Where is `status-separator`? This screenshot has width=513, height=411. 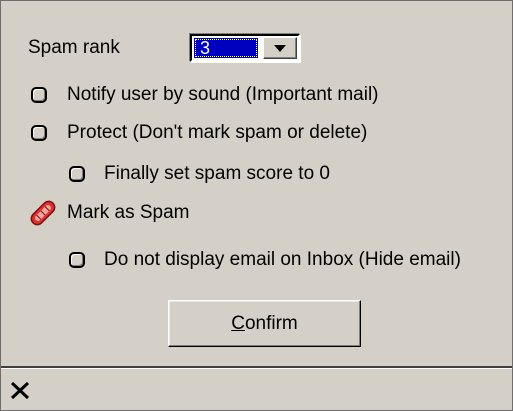
status-separator is located at coordinates (256, 367).